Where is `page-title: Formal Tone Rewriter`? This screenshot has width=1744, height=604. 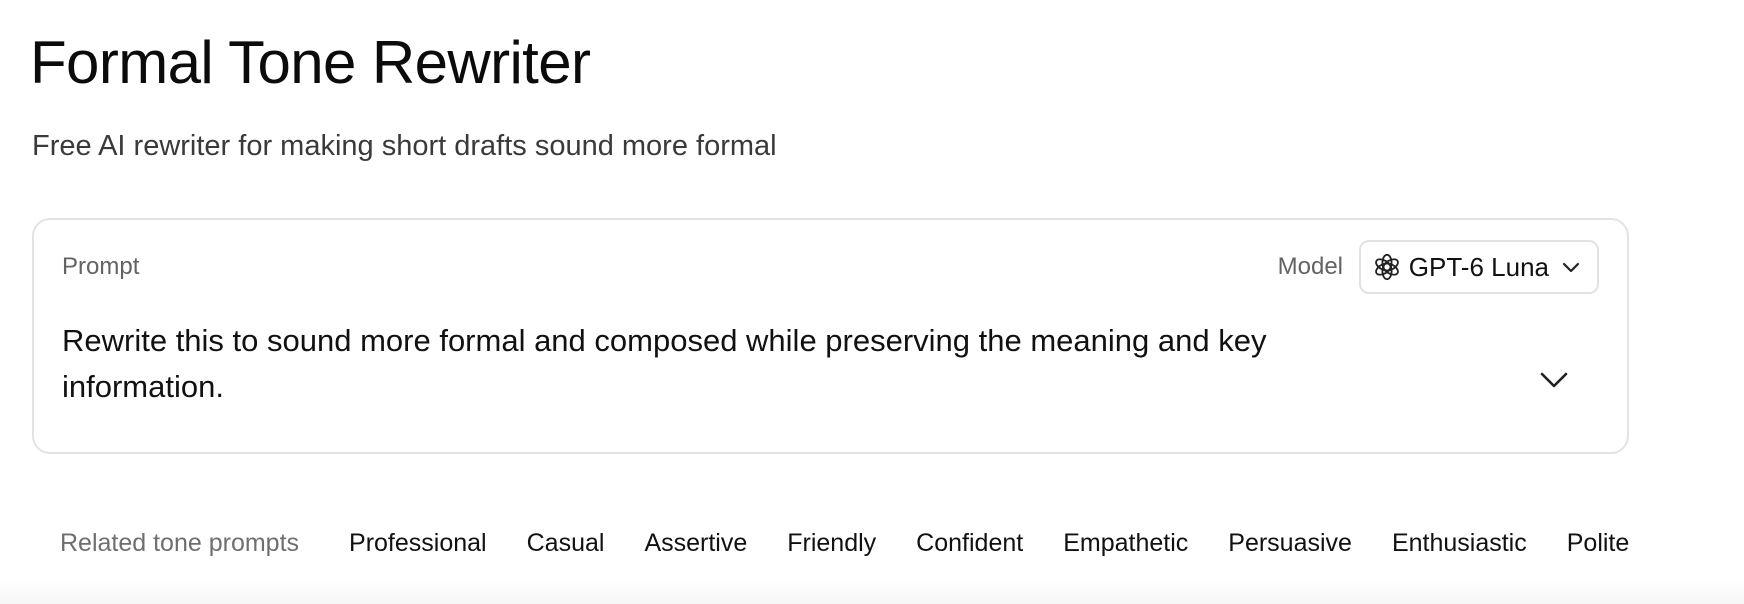 page-title: Formal Tone Rewriter is located at coordinates (310, 62).